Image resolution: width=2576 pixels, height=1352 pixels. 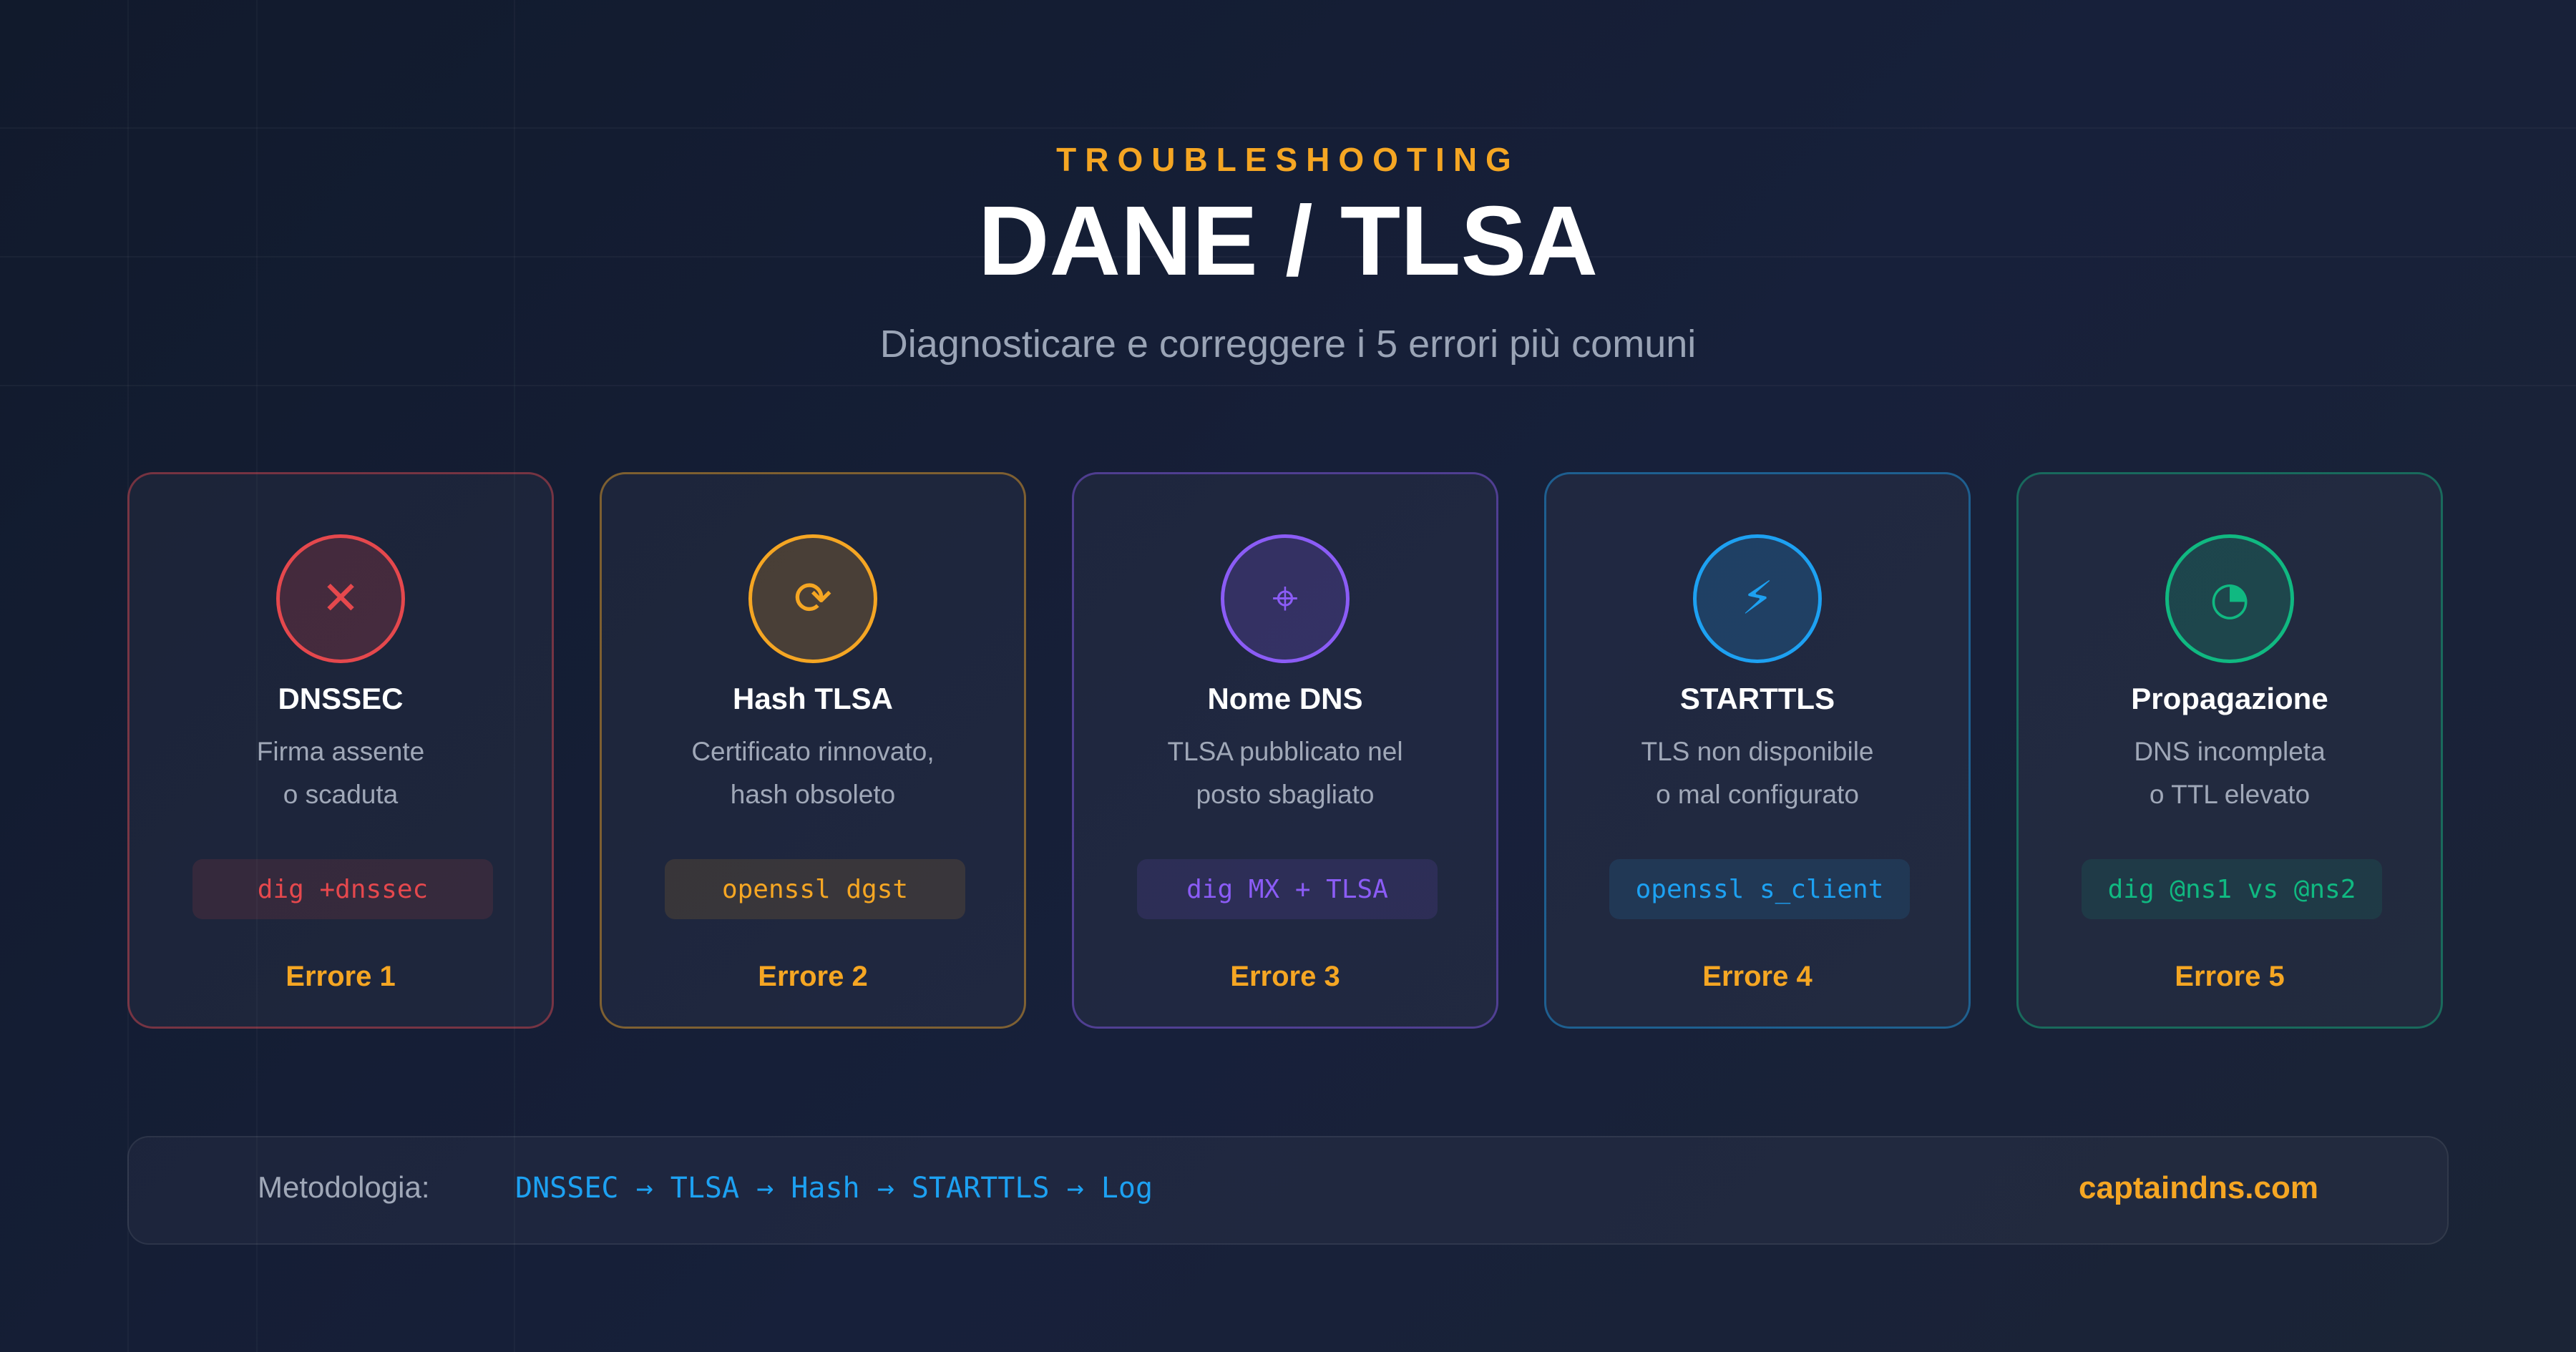 What do you see at coordinates (1287, 889) in the screenshot?
I see `command-snippet: dig MX + TLSA` at bounding box center [1287, 889].